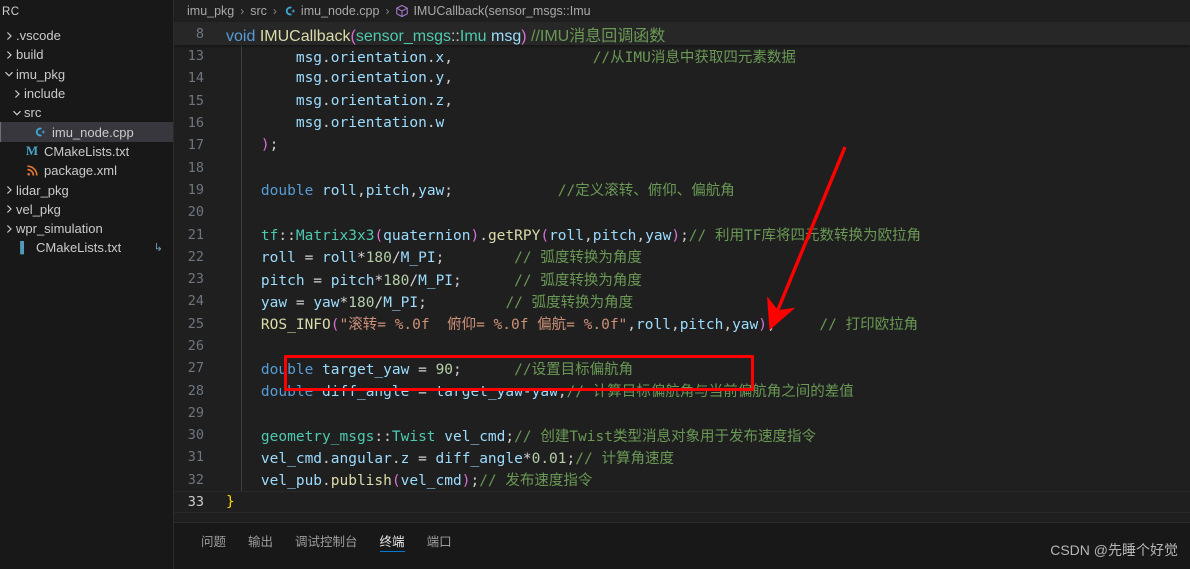 The image size is (1190, 569). I want to click on code-token: 0.01, so click(549, 458).